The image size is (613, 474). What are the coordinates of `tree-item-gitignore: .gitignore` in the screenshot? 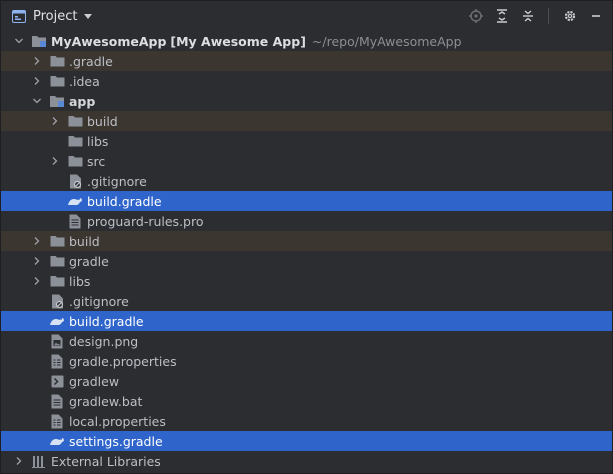 It's located at (306, 301).